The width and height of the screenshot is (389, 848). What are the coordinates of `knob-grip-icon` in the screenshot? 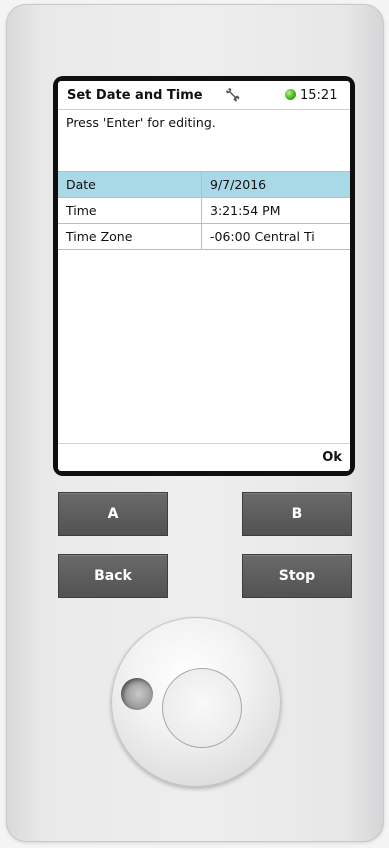 It's located at (137, 694).